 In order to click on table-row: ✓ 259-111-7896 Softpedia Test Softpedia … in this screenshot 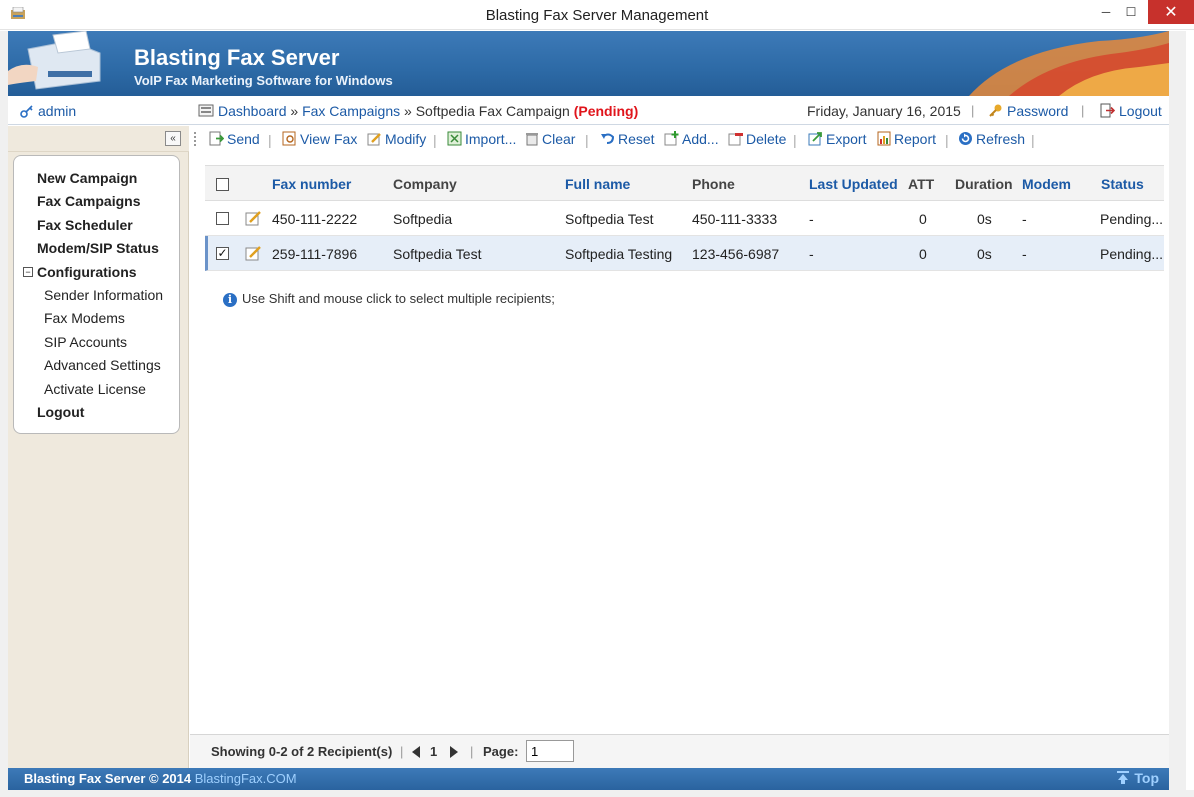, I will do `click(684, 253)`.